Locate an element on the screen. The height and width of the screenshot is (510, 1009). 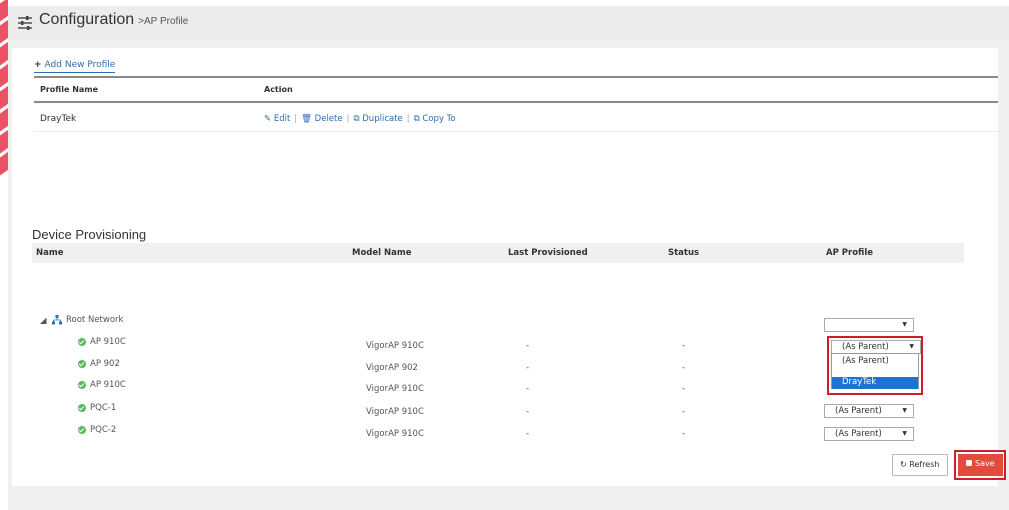
delete-link: 🗑 Delete is located at coordinates (321, 119).